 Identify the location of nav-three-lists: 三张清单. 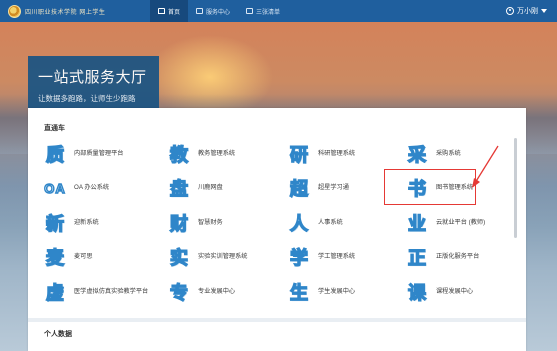
(263, 11).